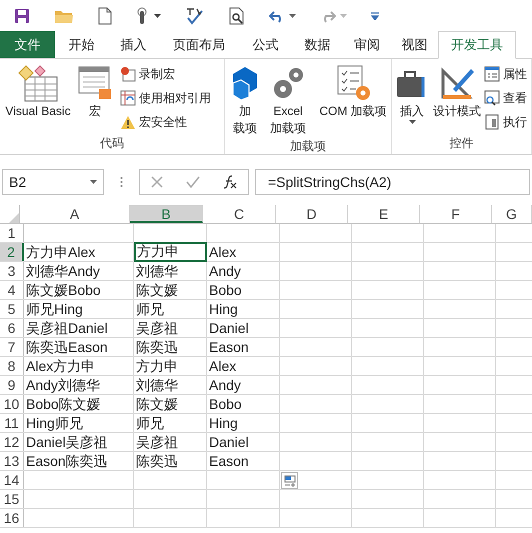 The height and width of the screenshot is (533, 532). I want to click on customize-toolbar-icon, so click(375, 16).